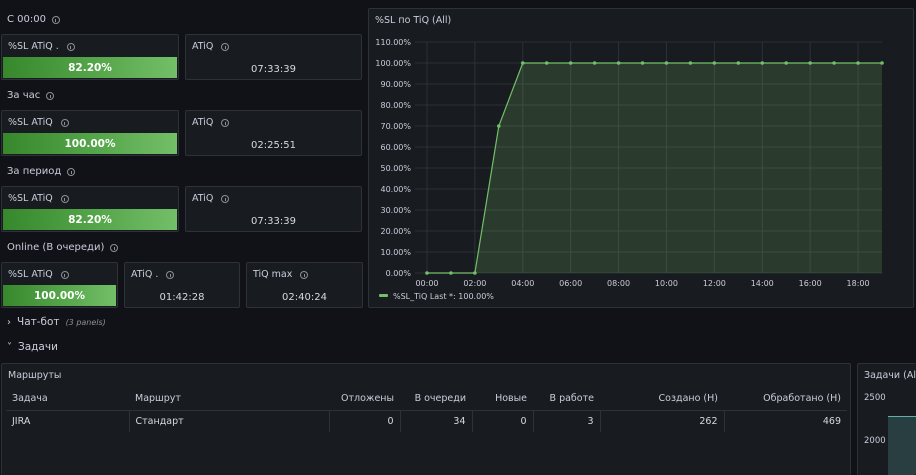 This screenshot has width=916, height=475. What do you see at coordinates (810, 283) in the screenshot?
I see `x-tick-label: 16:00` at bounding box center [810, 283].